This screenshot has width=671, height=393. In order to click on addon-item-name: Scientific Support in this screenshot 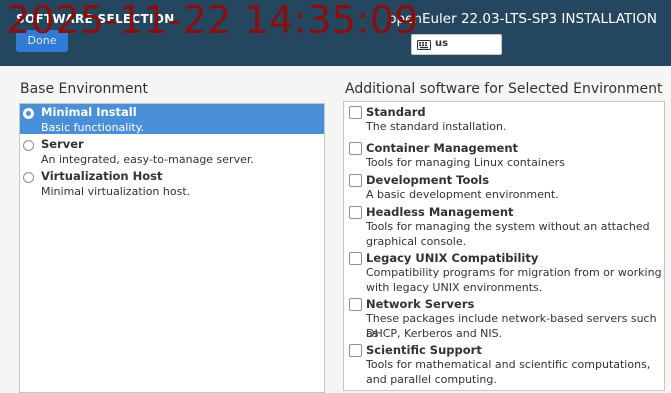, I will do `click(424, 350)`.